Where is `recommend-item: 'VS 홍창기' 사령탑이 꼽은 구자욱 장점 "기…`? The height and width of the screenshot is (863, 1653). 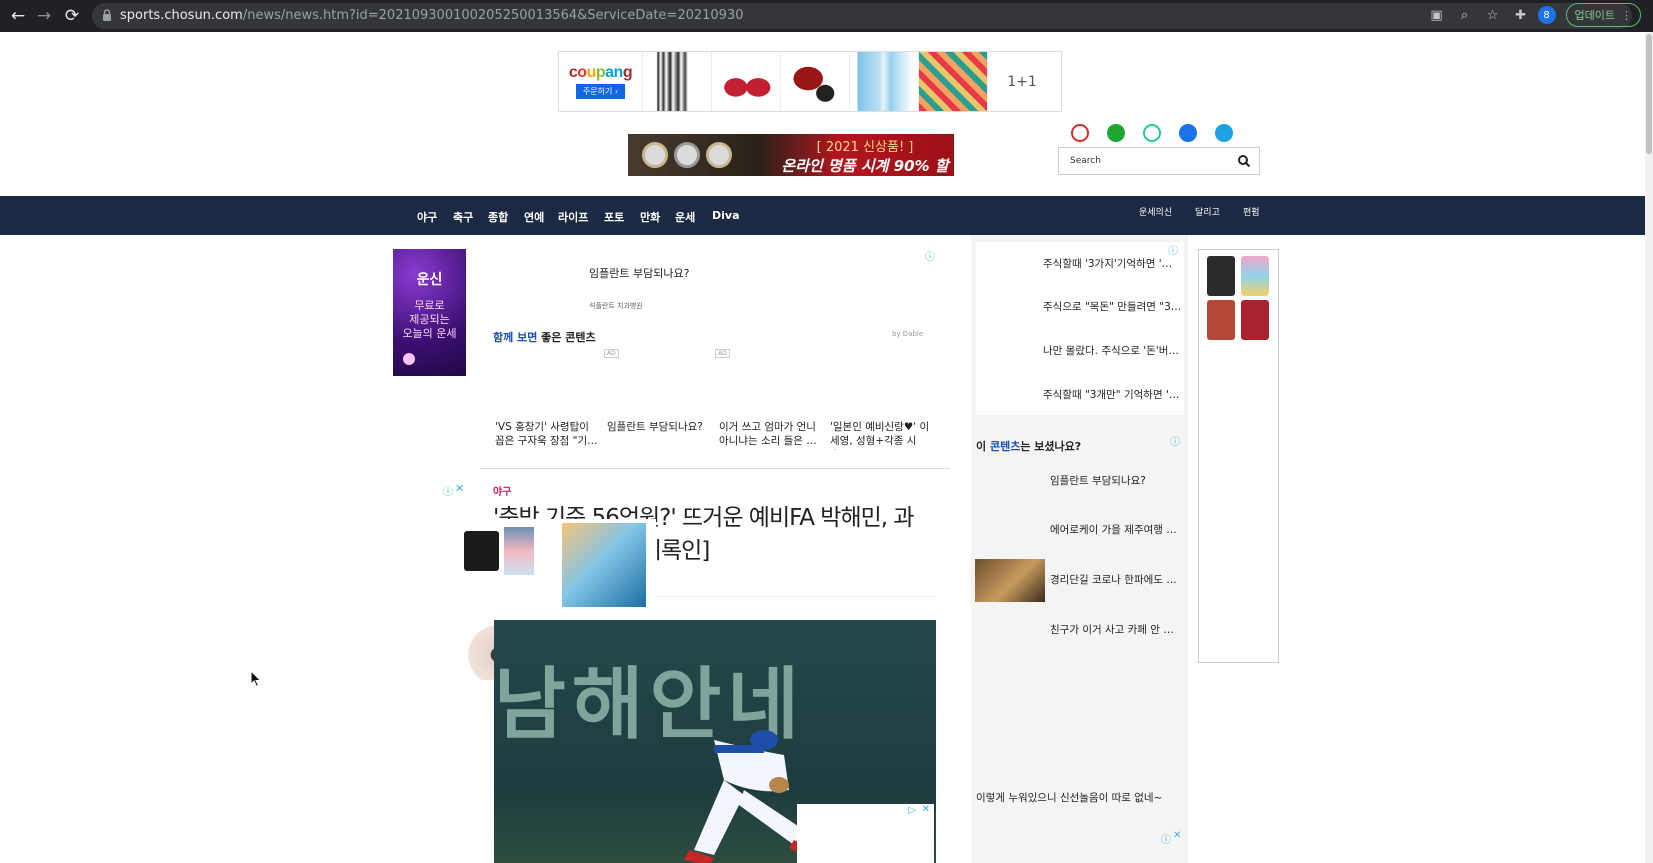
recommend-item: 'VS 홍창기' 사령탑이 꼽은 구자욱 장점 "기… is located at coordinates (547, 435).